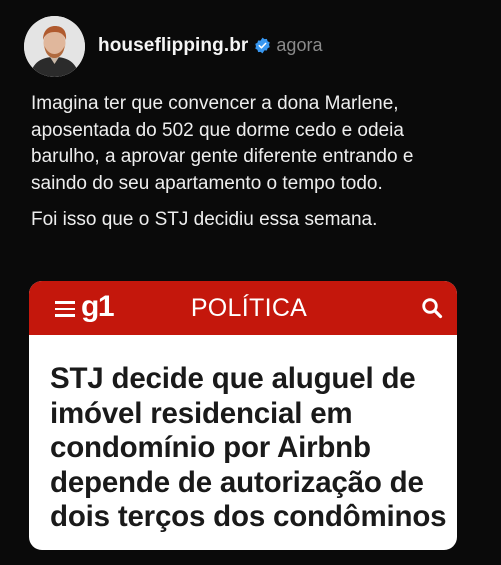  What do you see at coordinates (204, 219) in the screenshot?
I see `caption-paragraph: Foi isso que o STJ decidiu essa semana.` at bounding box center [204, 219].